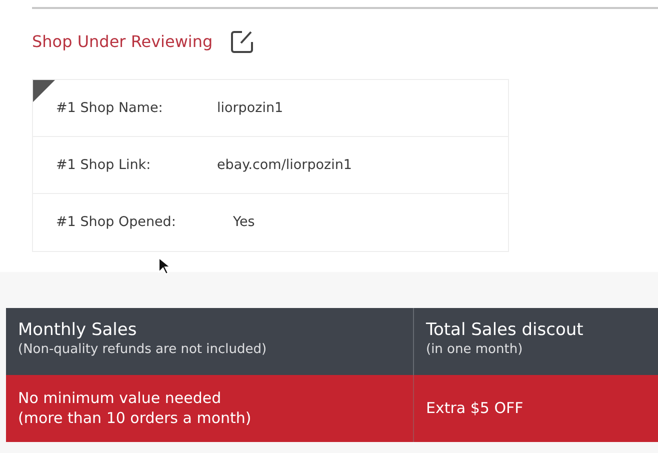  Describe the element at coordinates (116, 222) in the screenshot. I see `field-label: #1 Shop Opened:` at that location.